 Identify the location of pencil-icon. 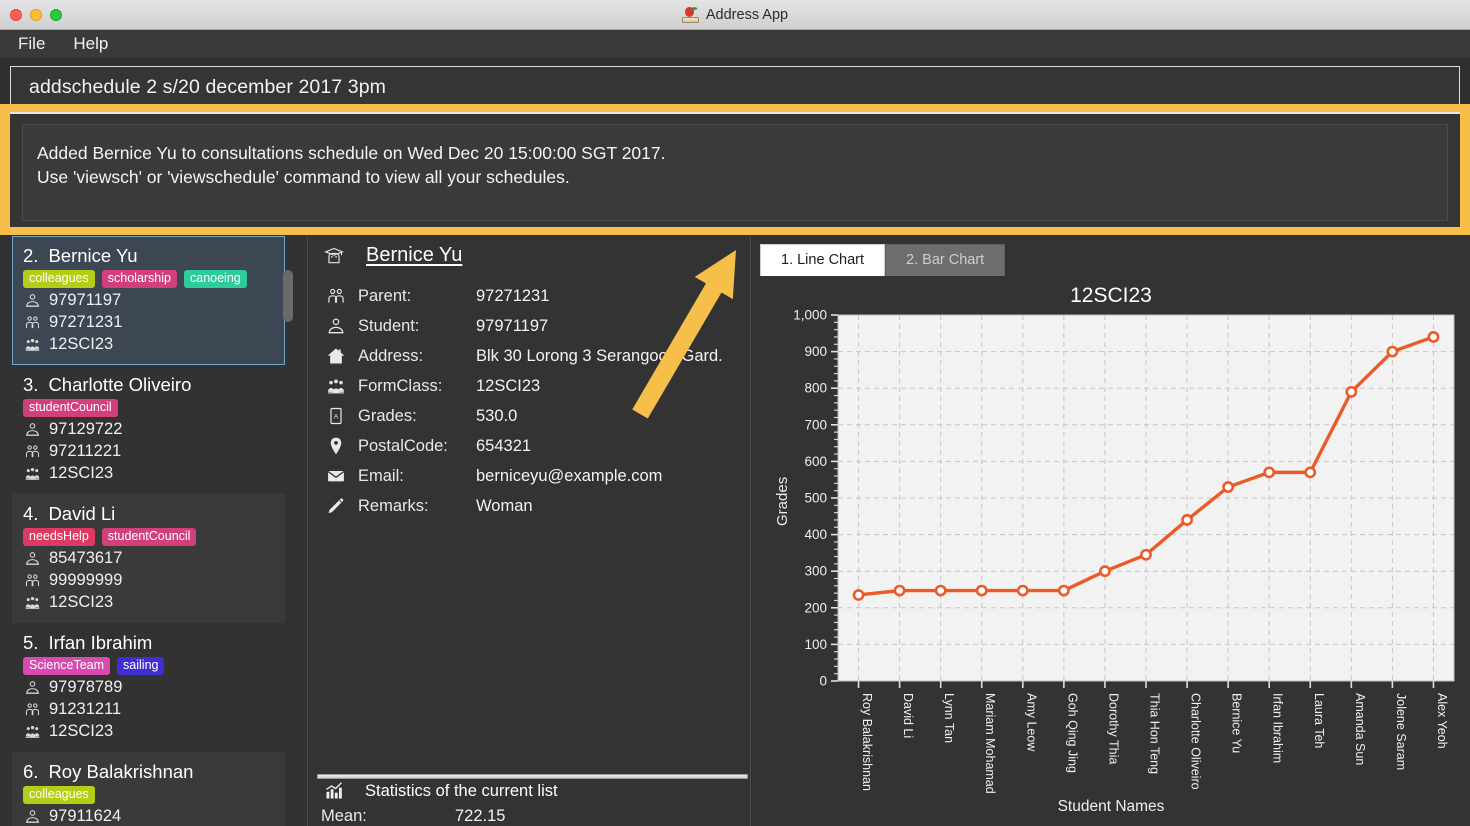
(336, 506).